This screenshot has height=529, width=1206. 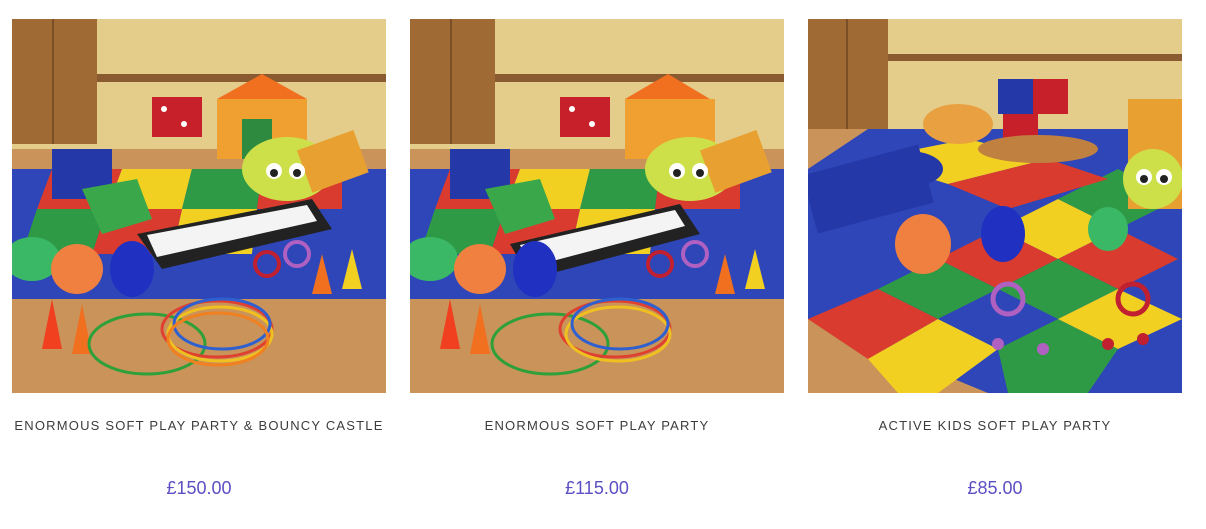 What do you see at coordinates (597, 488) in the screenshot?
I see `product-price: £115.00` at bounding box center [597, 488].